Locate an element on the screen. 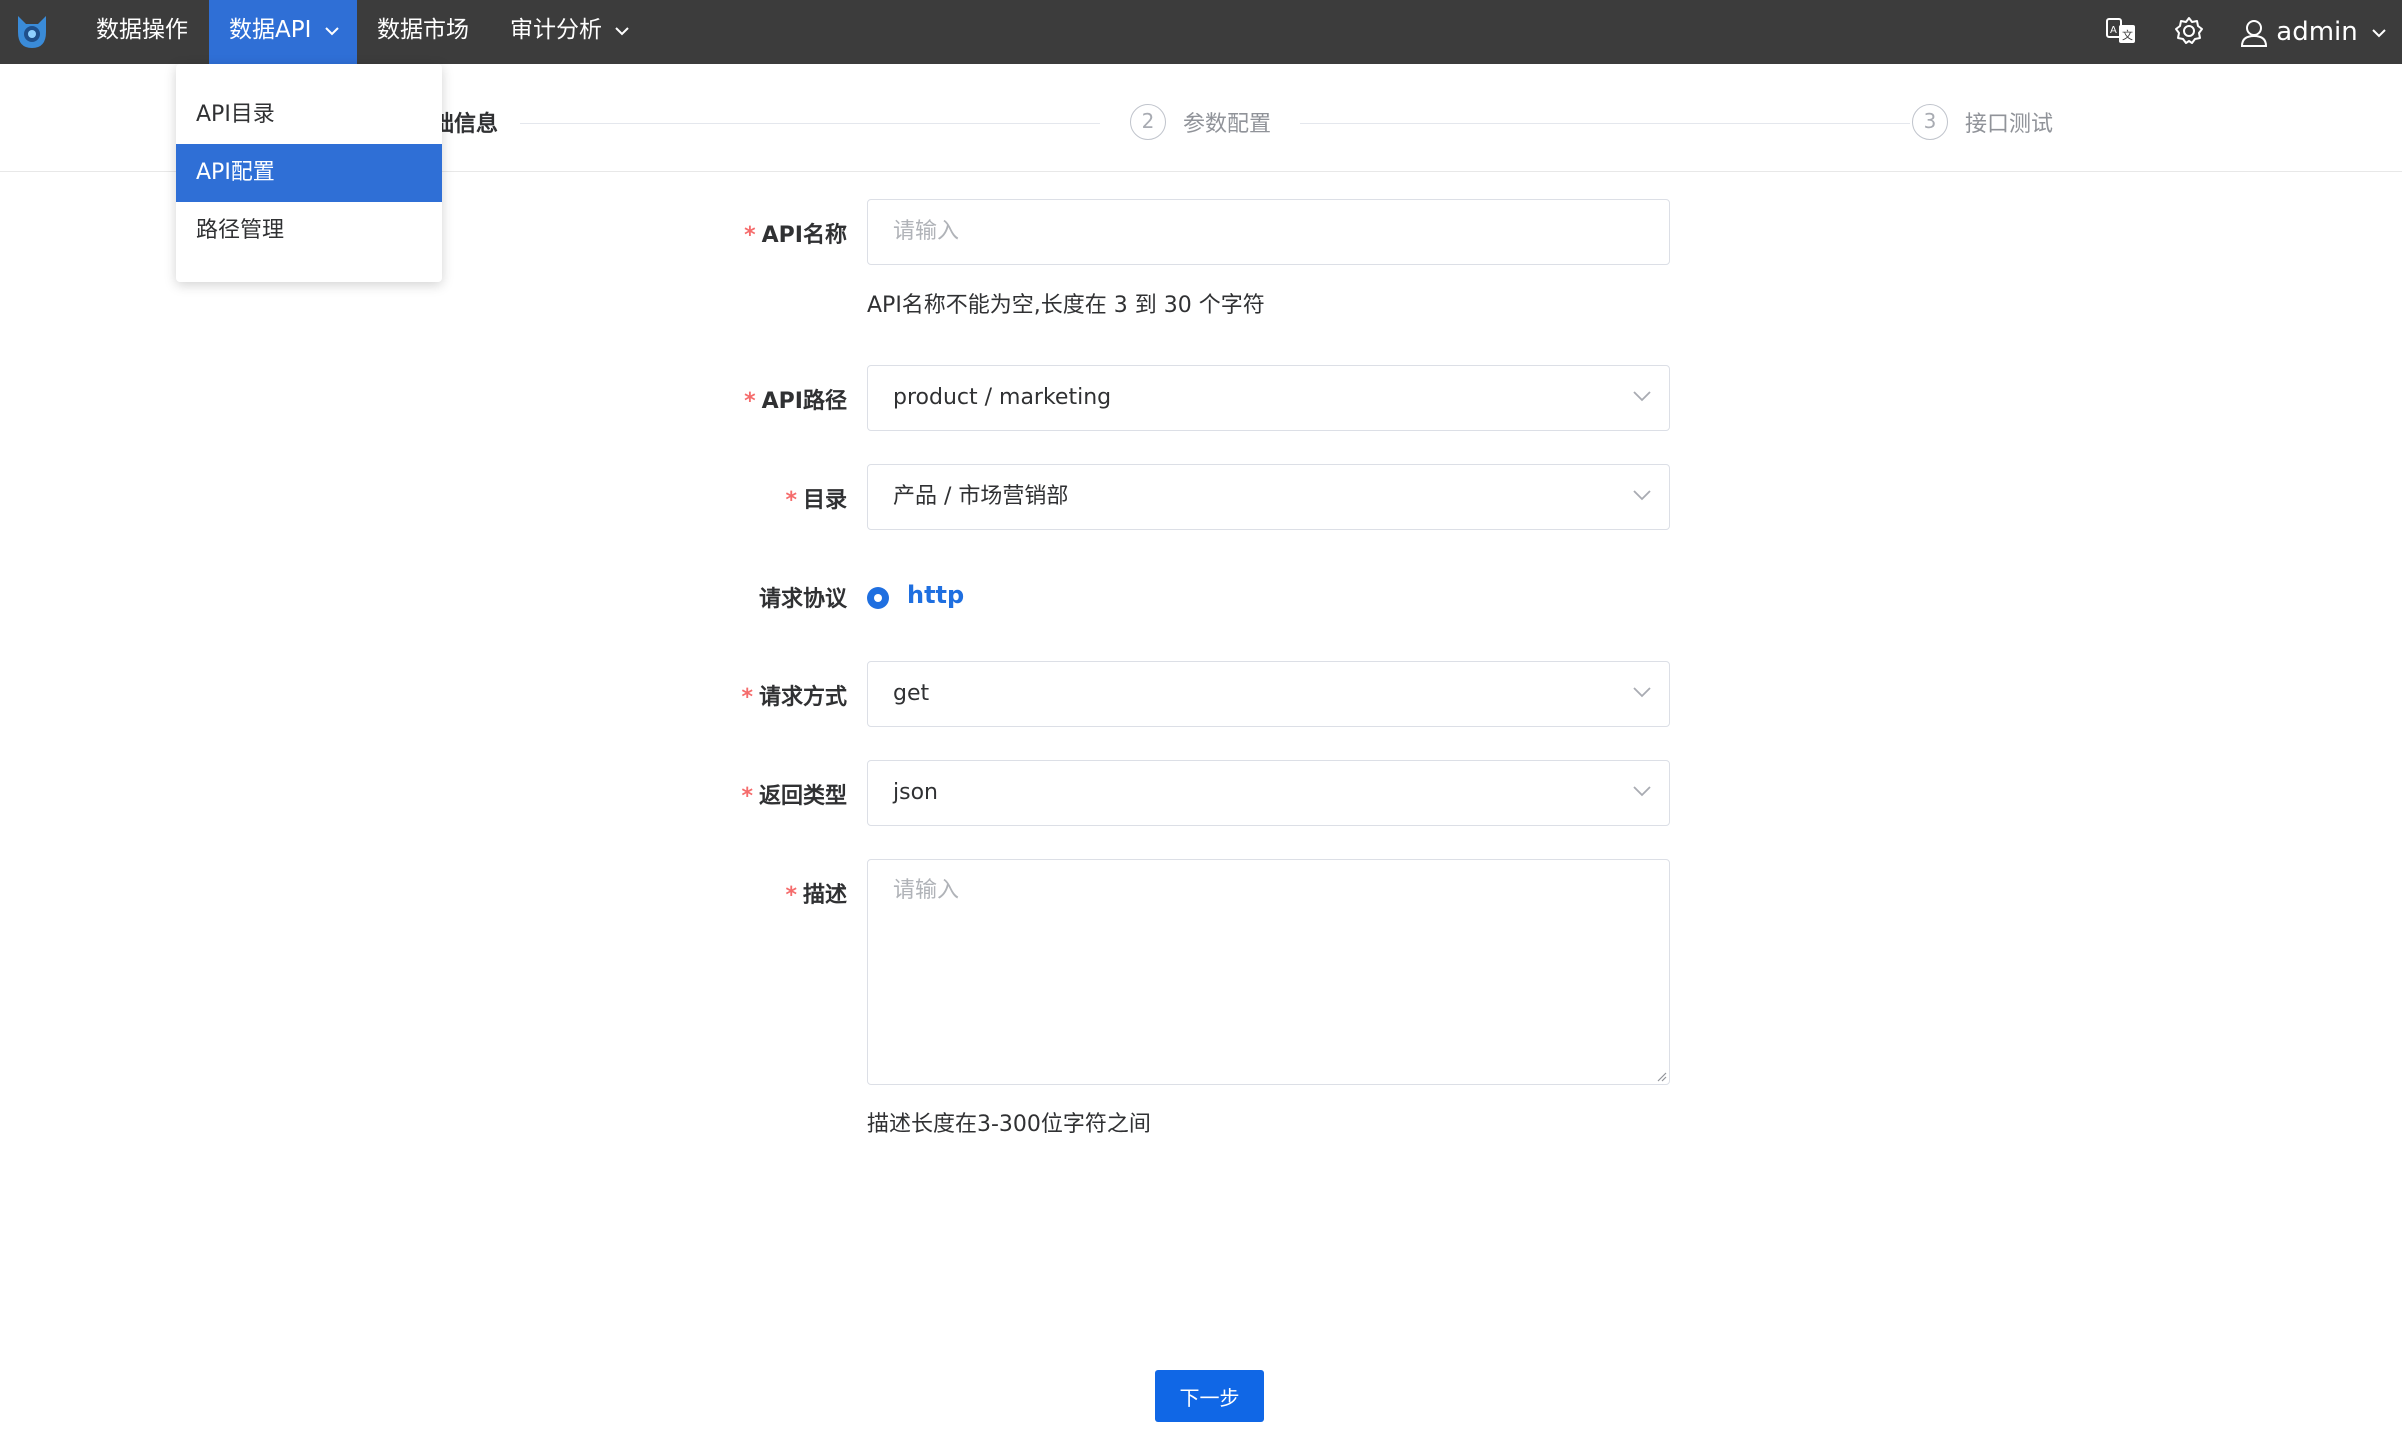 The width and height of the screenshot is (2402, 1452). translate-icon: A 文 is located at coordinates (2121, 31).